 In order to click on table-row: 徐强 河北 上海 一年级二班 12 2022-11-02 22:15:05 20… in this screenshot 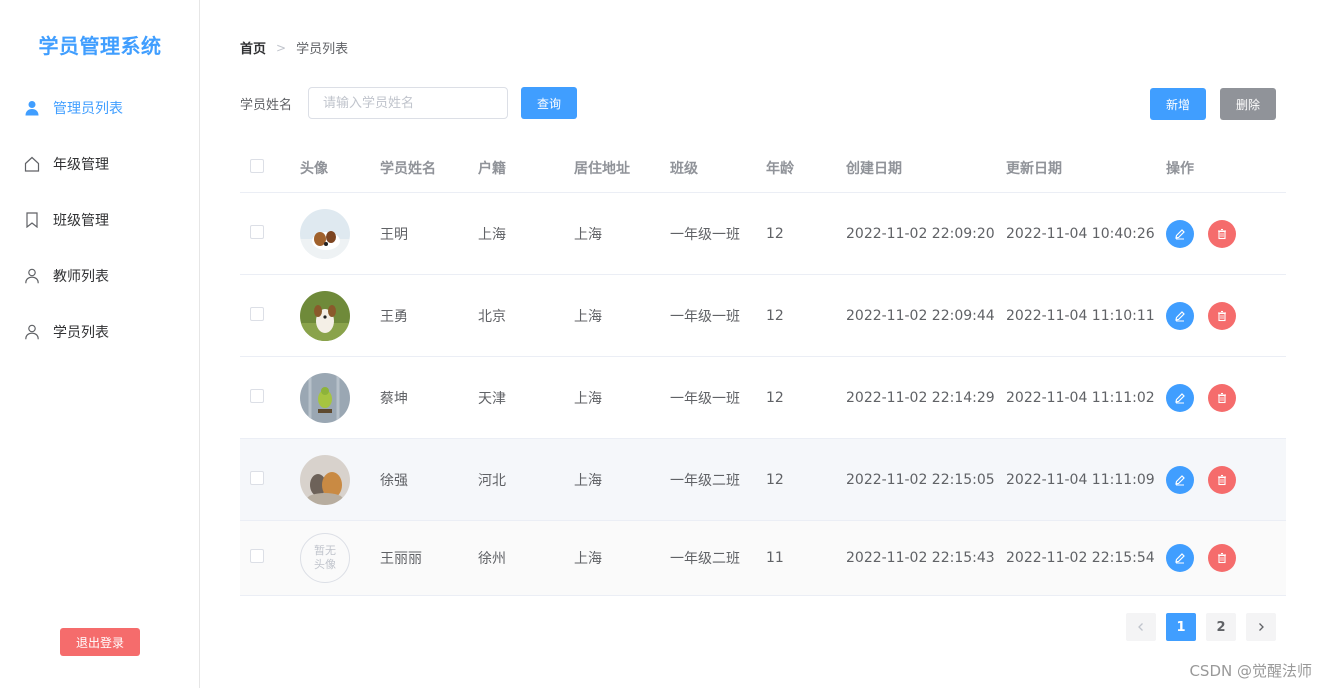, I will do `click(763, 480)`.